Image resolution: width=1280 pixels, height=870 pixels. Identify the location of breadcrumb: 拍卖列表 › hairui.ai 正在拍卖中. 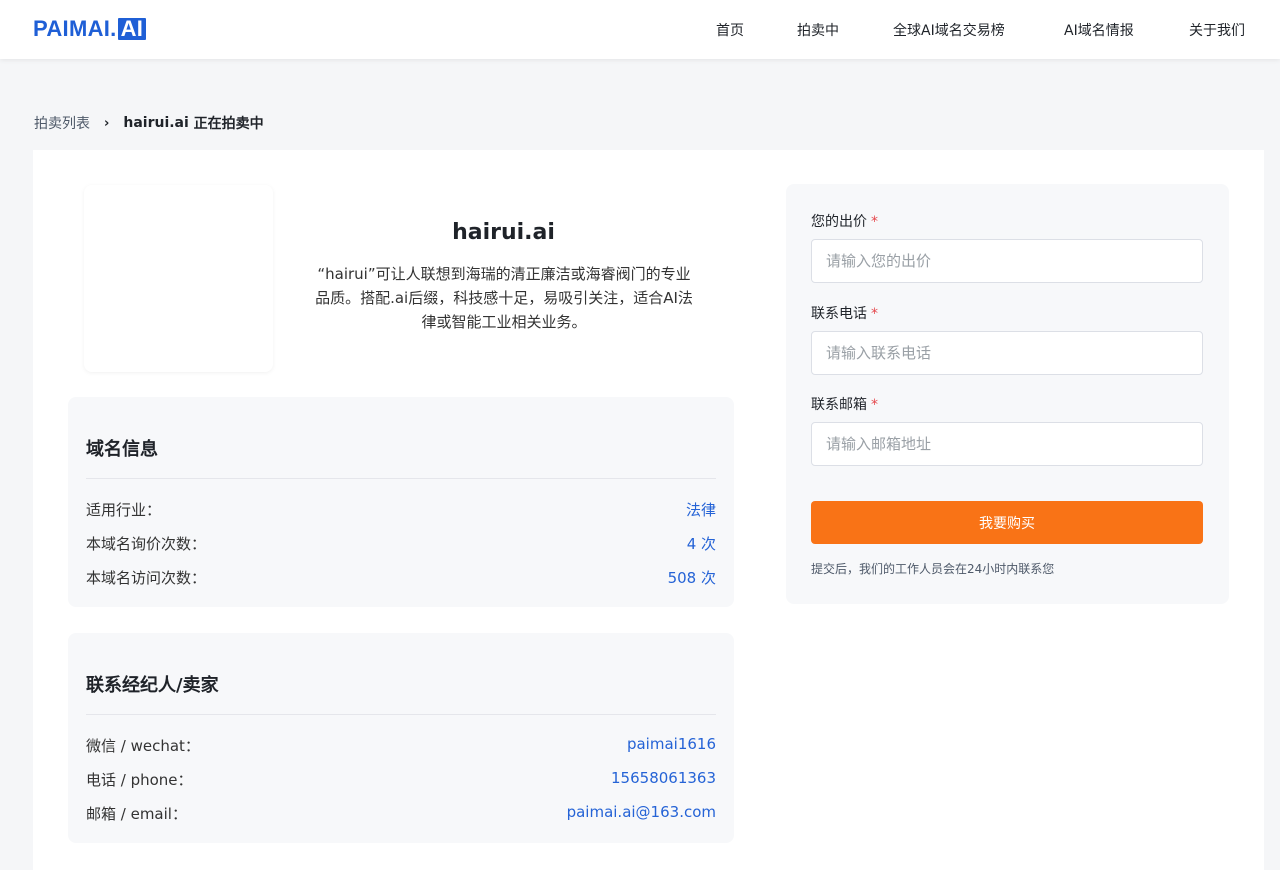
(149, 123).